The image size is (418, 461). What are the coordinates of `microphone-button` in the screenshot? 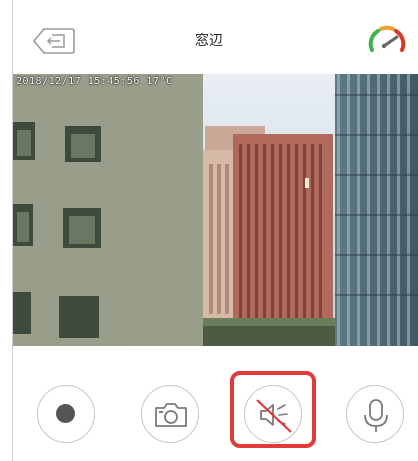 It's located at (375, 414).